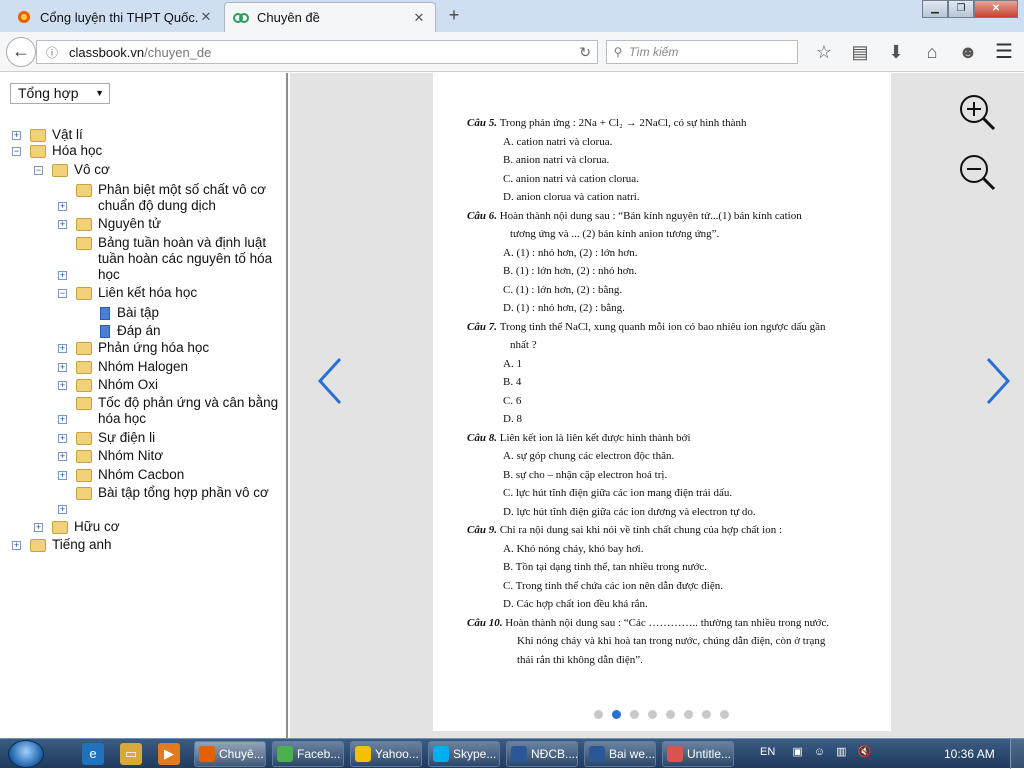  I want to click on answer-line: D. Các hợp chất ion đều khá rắn., so click(575, 604).